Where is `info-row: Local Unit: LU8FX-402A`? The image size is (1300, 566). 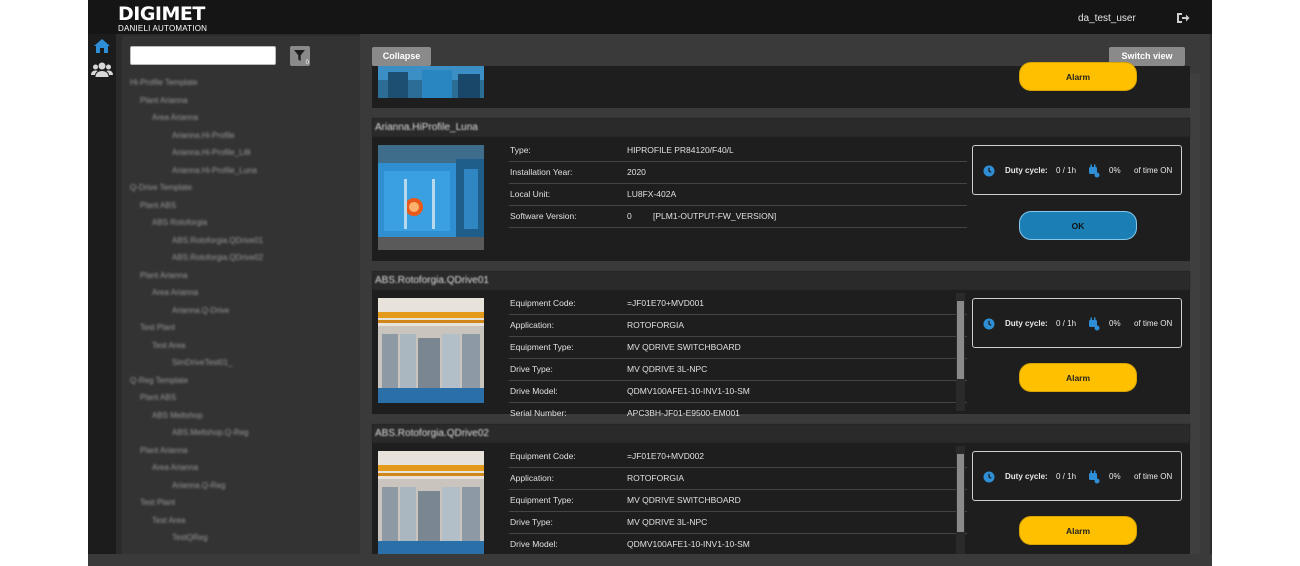 info-row: Local Unit: LU8FX-402A is located at coordinates (738, 195).